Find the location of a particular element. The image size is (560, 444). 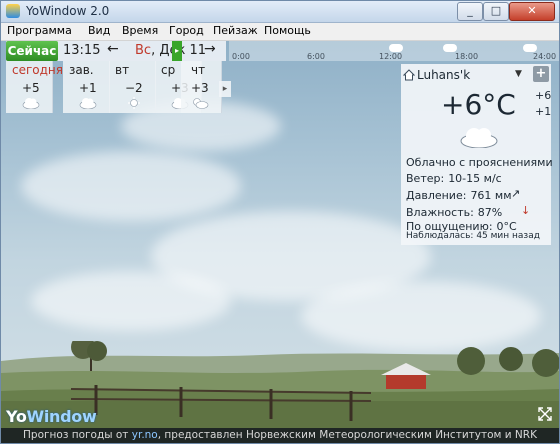

timeline-label: 24:00 is located at coordinates (545, 56).